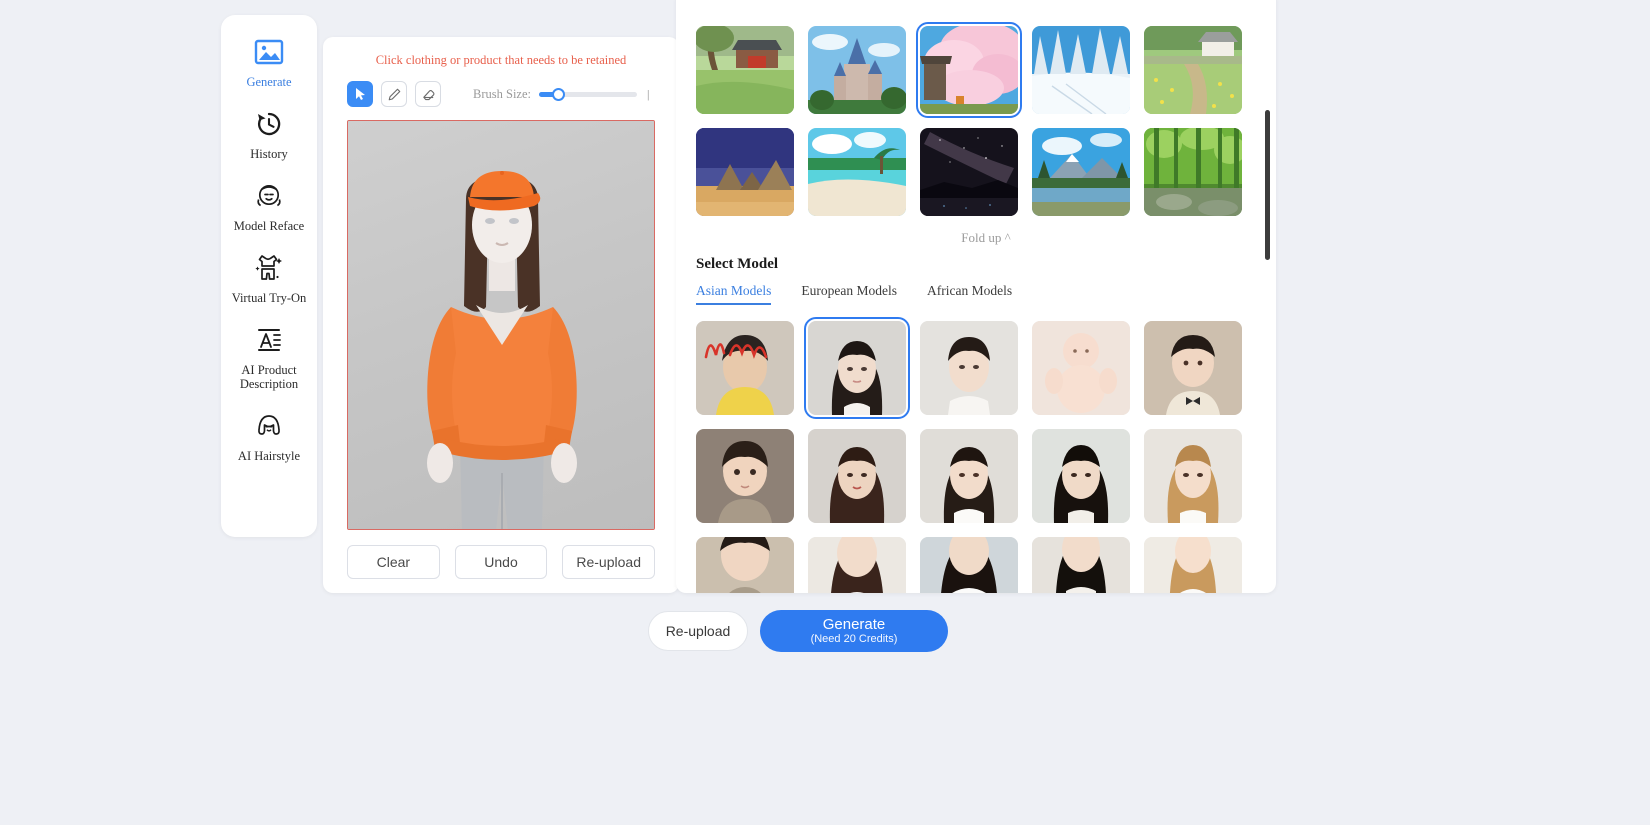 The width and height of the screenshot is (1650, 825). What do you see at coordinates (1193, 368) in the screenshot?
I see `model-boy-bowtie` at bounding box center [1193, 368].